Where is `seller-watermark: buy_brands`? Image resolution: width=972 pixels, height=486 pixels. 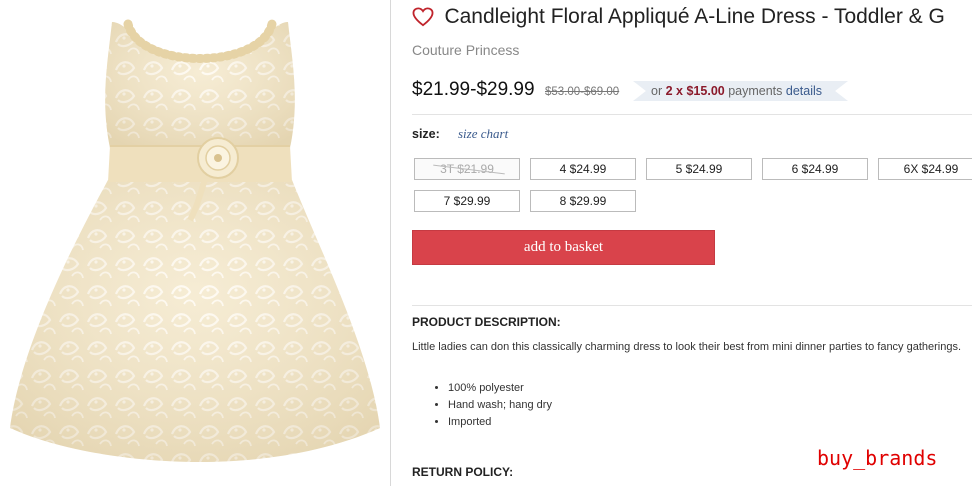
seller-watermark: buy_brands is located at coordinates (877, 458).